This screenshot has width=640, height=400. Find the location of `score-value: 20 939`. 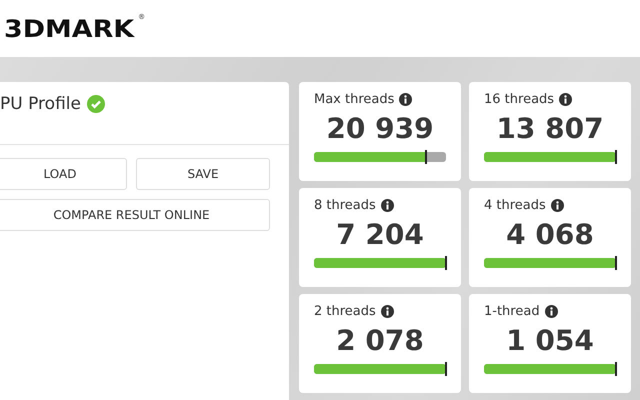

score-value: 20 939 is located at coordinates (380, 129).